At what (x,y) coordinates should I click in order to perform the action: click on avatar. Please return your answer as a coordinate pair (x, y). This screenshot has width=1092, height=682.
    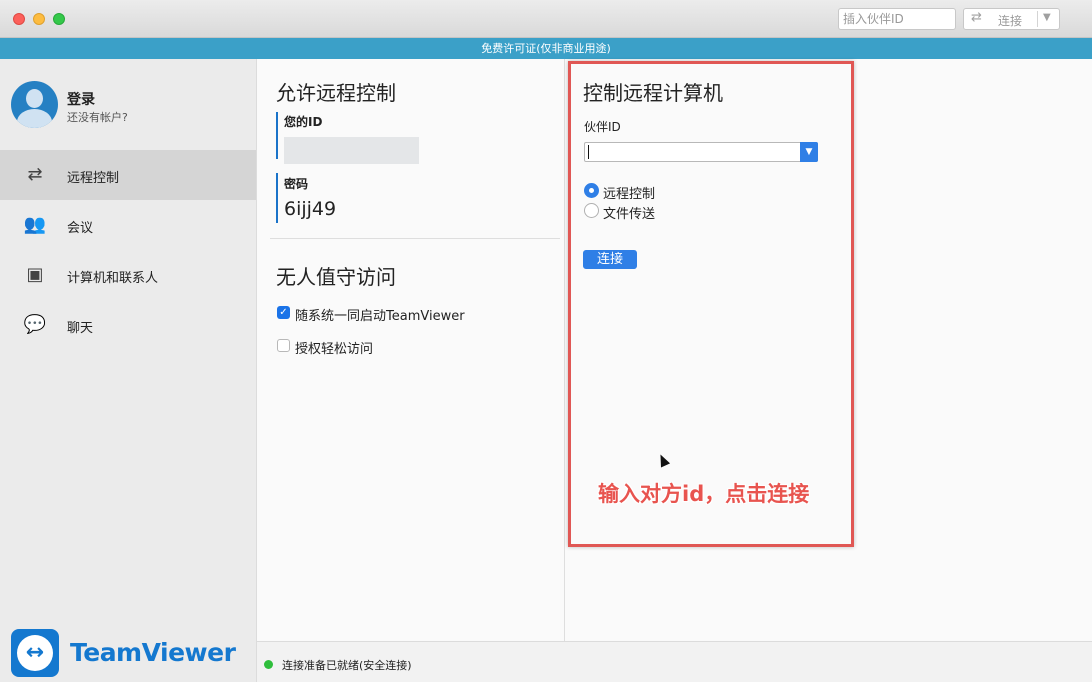
    Looking at the image, I should click on (34, 104).